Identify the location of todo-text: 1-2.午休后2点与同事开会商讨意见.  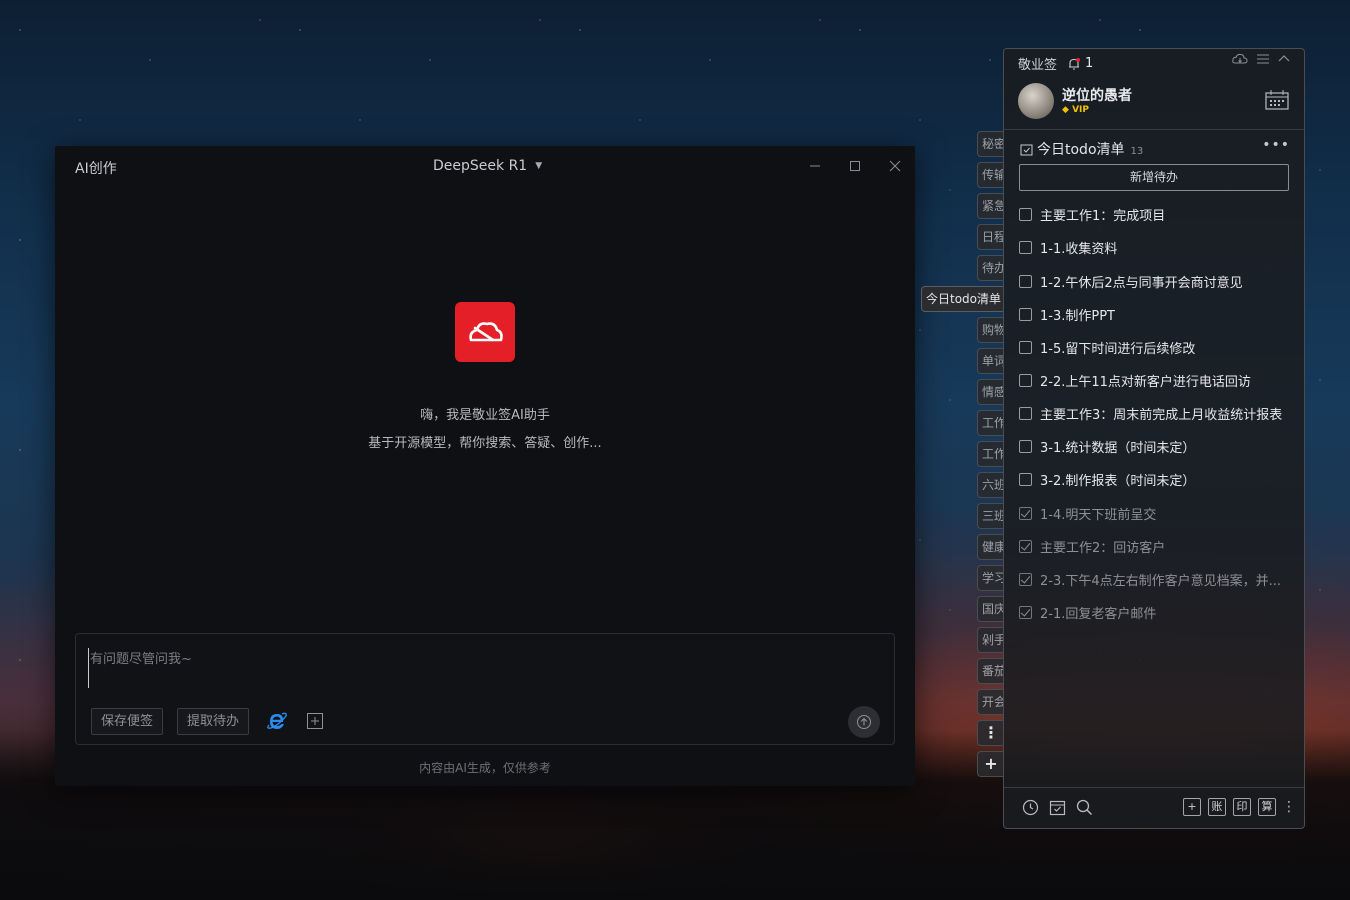
(1141, 283).